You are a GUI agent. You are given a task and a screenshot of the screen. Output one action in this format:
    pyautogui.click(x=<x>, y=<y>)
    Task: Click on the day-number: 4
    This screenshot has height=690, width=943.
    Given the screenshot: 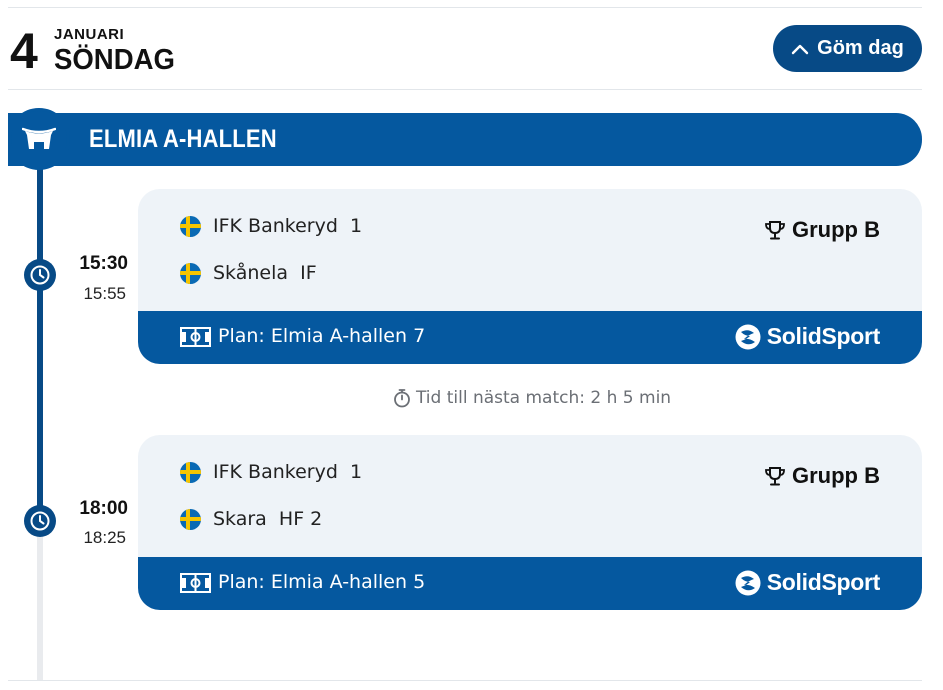 What is the action you would take?
    pyautogui.click(x=24, y=51)
    